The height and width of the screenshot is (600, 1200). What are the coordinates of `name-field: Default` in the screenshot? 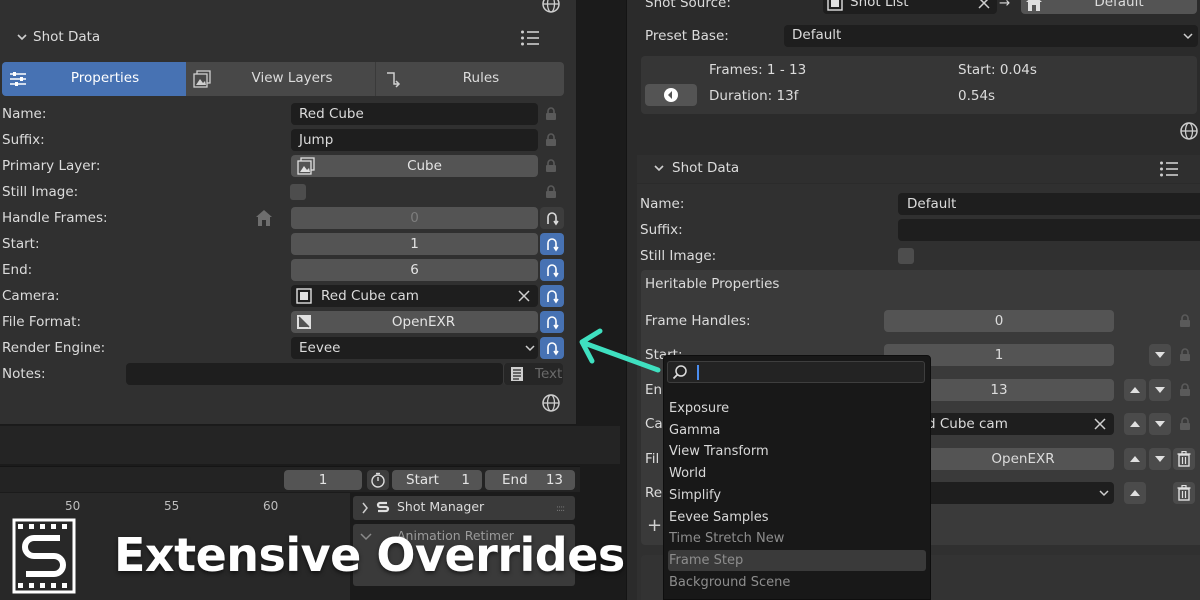 It's located at (1049, 204).